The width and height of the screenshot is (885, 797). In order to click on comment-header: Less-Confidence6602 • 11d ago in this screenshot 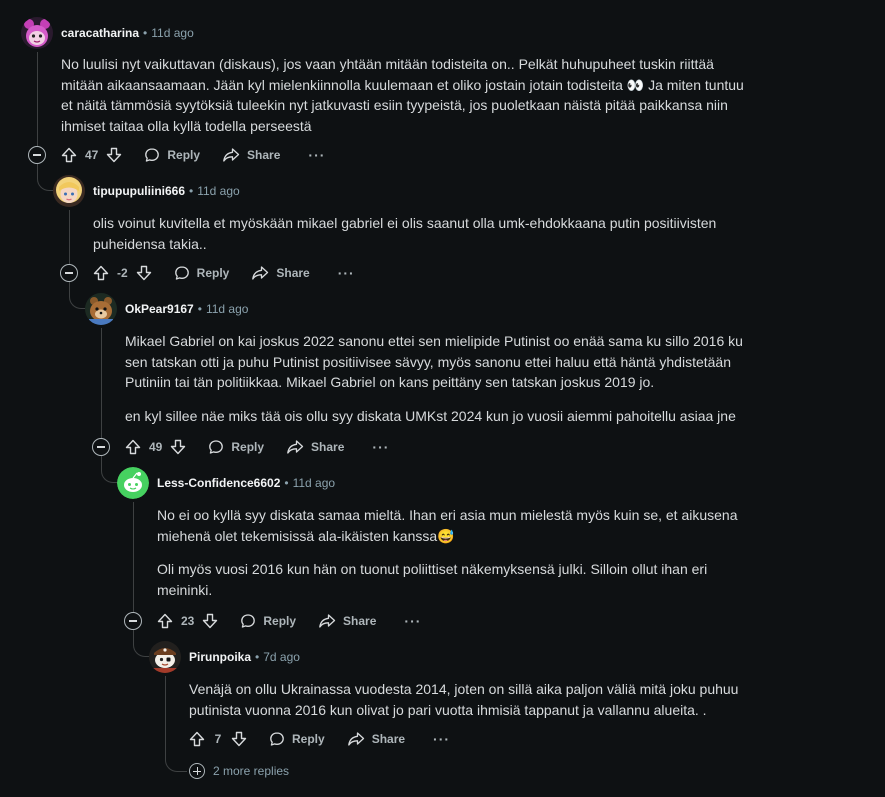, I will do `click(226, 483)`.